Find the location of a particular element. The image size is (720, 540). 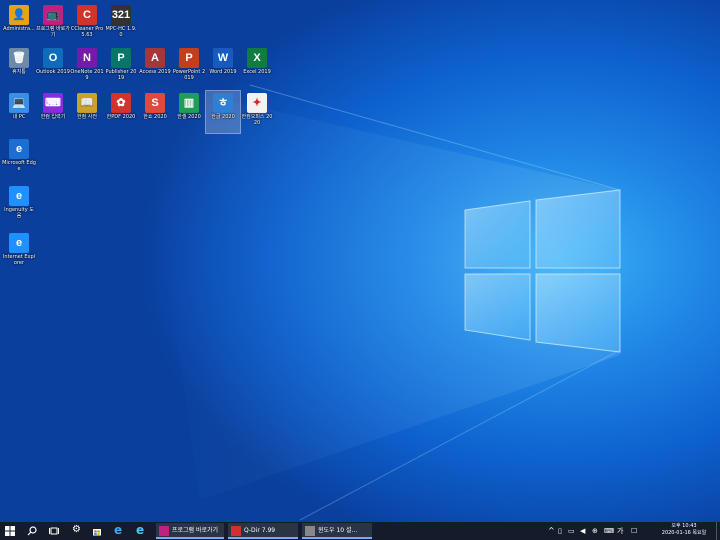

desktop-icon: ⌨ 한컴 입력기 is located at coordinates (53, 112).